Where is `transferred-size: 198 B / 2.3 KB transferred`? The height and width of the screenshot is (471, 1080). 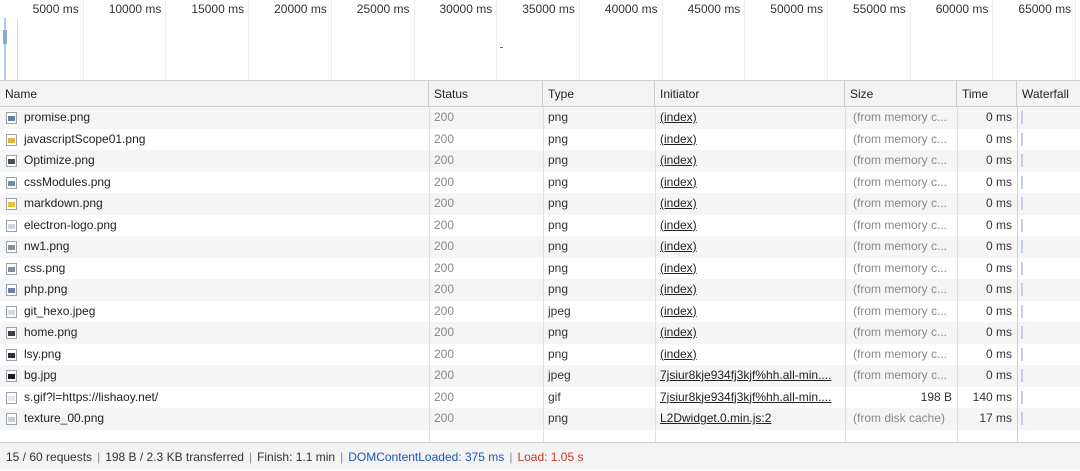
transferred-size: 198 B / 2.3 KB transferred is located at coordinates (174, 457).